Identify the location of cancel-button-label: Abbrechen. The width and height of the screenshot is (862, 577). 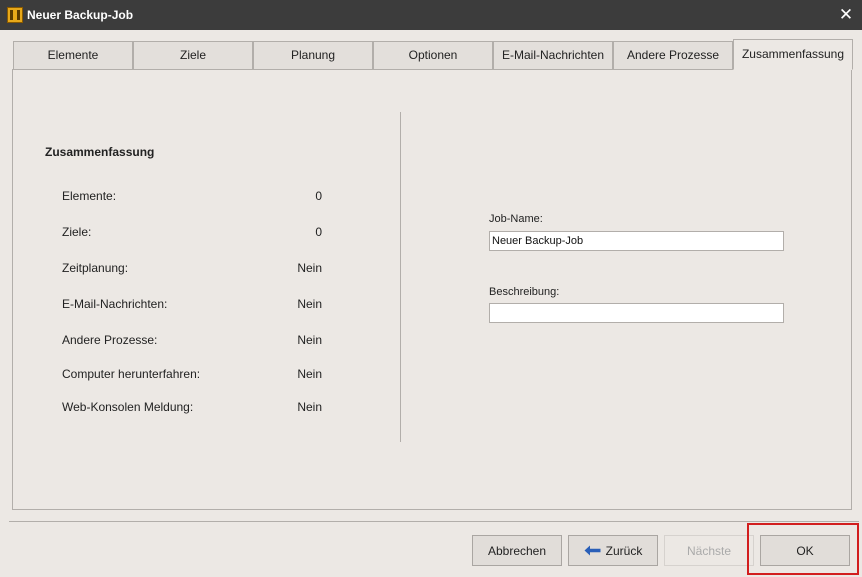
(517, 550).